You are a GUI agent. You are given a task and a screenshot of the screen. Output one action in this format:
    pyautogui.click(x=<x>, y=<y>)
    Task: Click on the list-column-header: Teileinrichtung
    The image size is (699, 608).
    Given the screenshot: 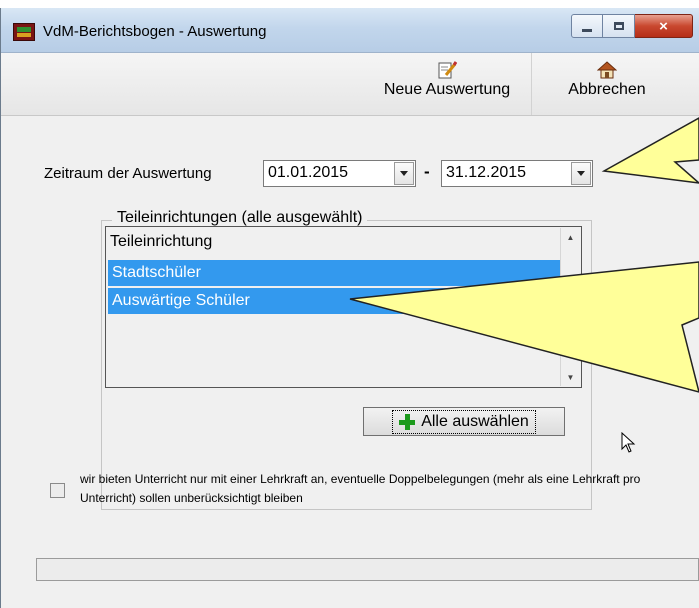 What is the action you would take?
    pyautogui.click(x=161, y=241)
    